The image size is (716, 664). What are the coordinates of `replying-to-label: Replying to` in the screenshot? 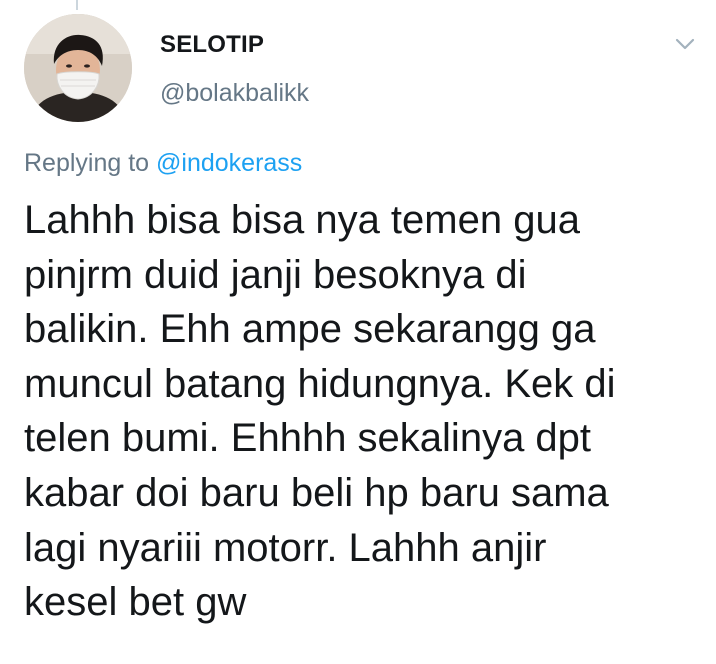 It's located at (87, 163).